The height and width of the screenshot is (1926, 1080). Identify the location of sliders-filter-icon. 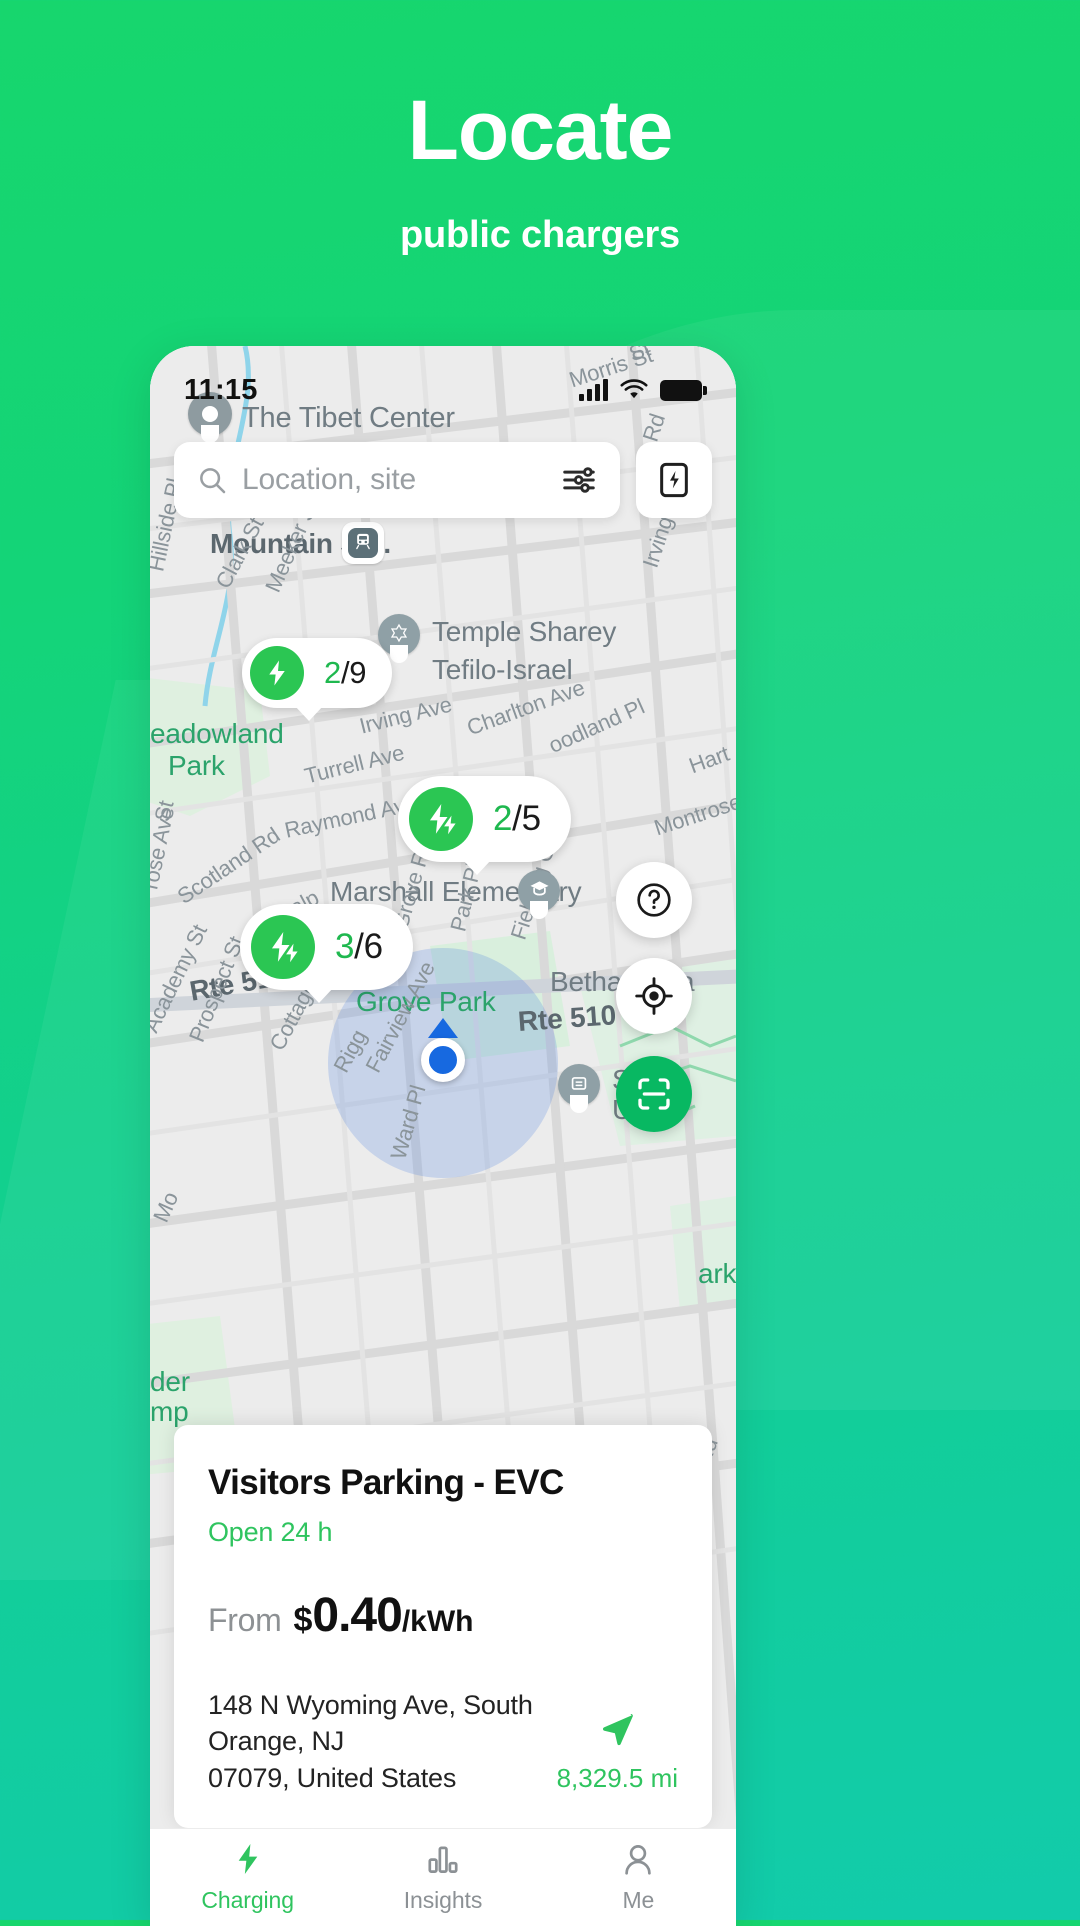
(579, 480).